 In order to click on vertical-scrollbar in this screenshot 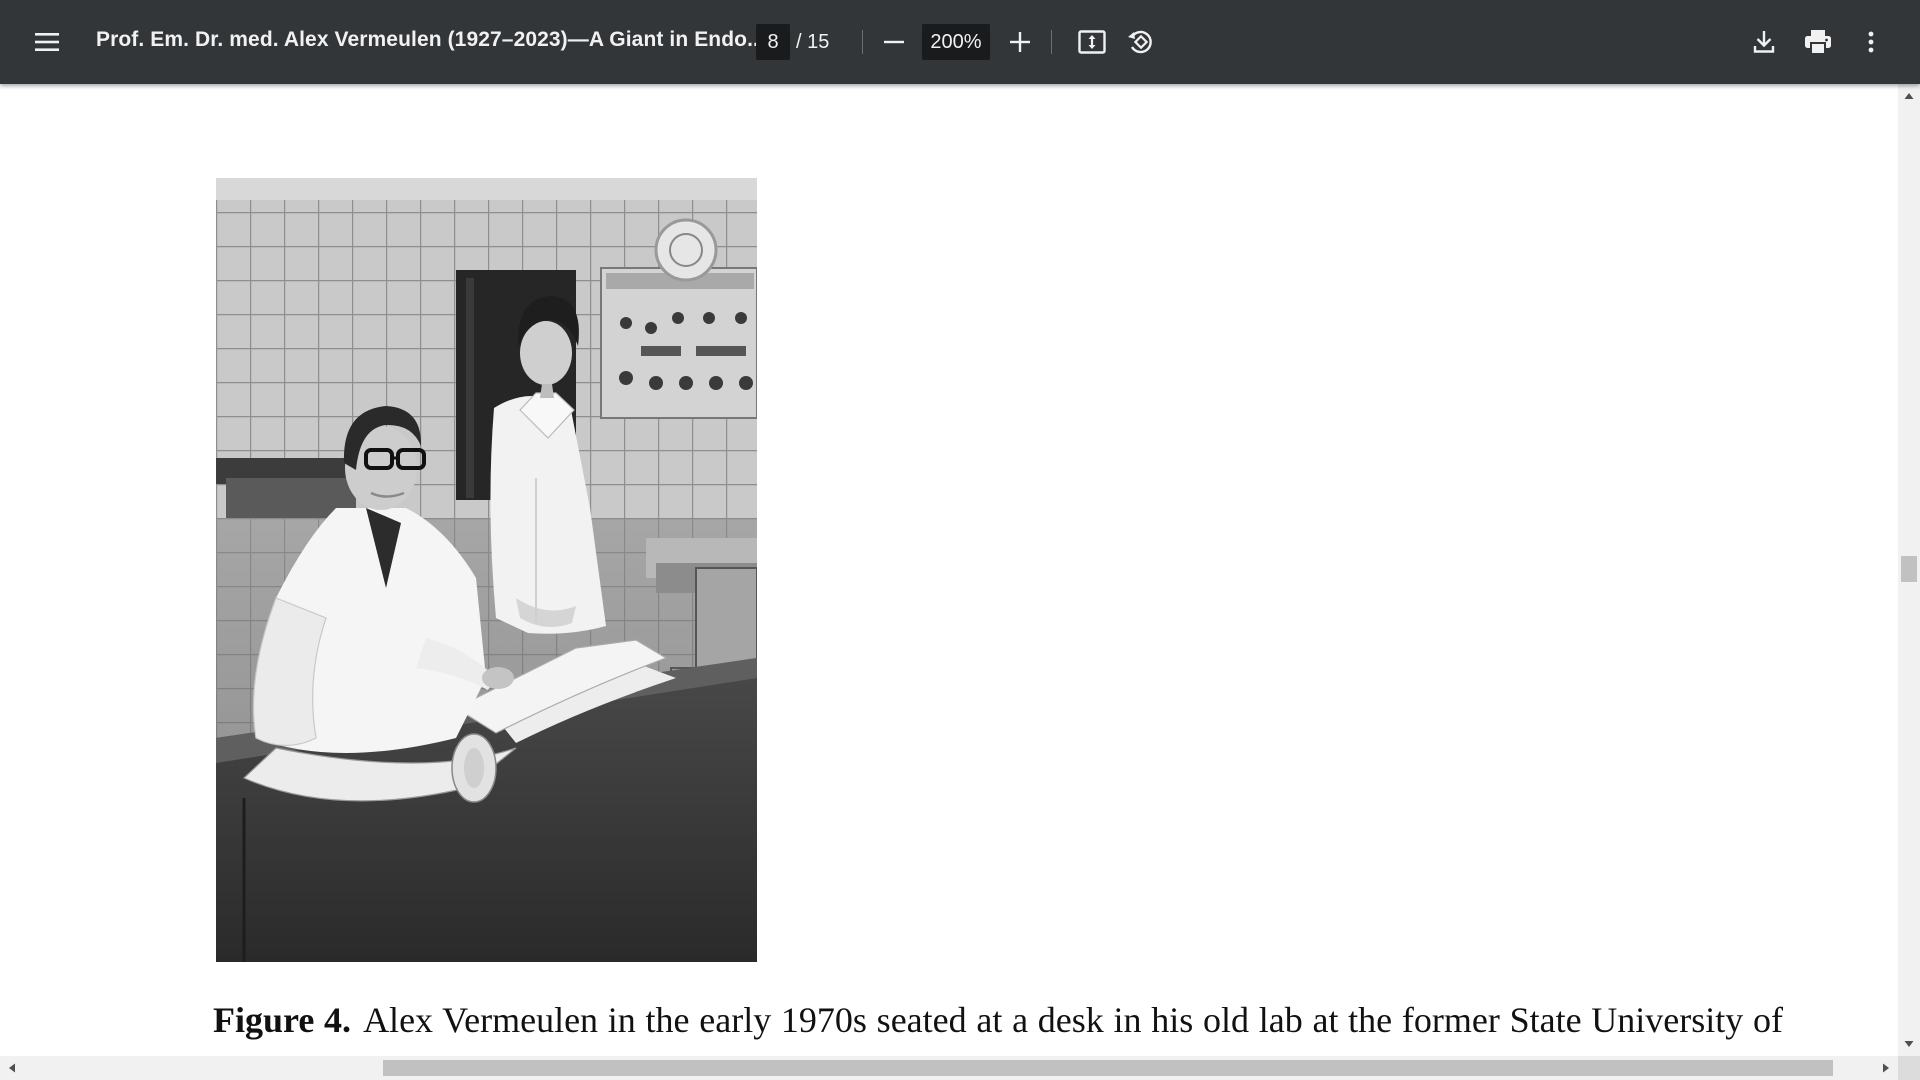, I will do `click(1909, 570)`.